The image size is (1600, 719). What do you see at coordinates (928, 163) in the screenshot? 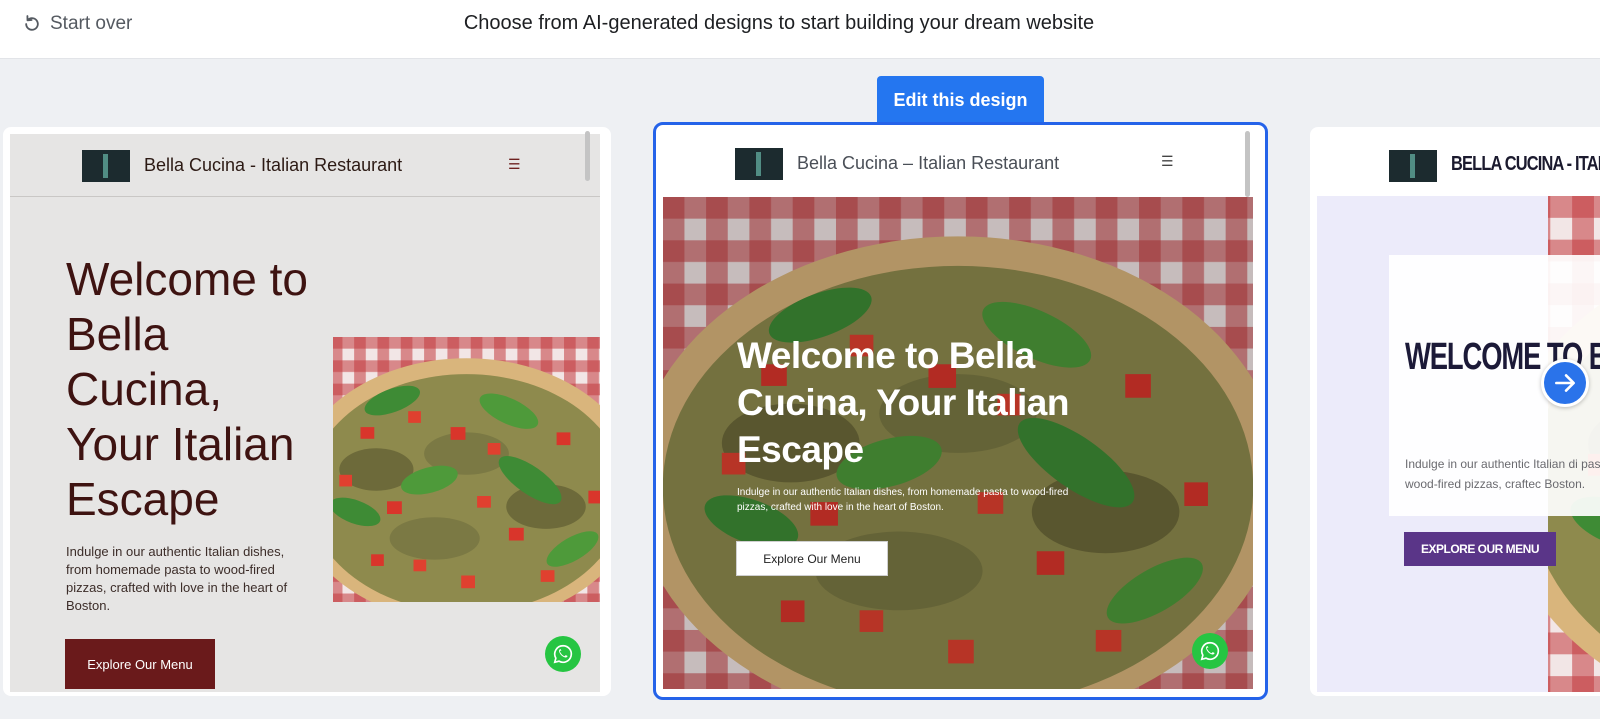
I see `preview-brand: Bella Cucina – Italian Restaurant` at bounding box center [928, 163].